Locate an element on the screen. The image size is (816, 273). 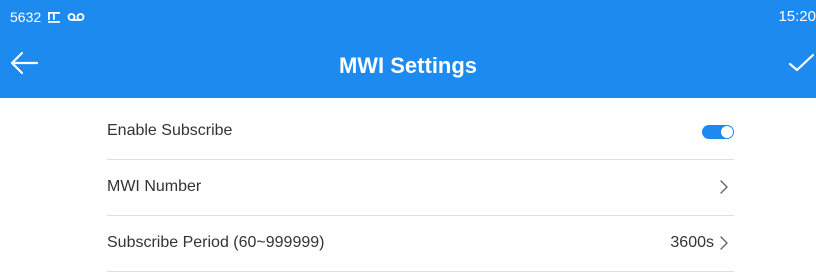
extension-number: 5632 is located at coordinates (26, 17).